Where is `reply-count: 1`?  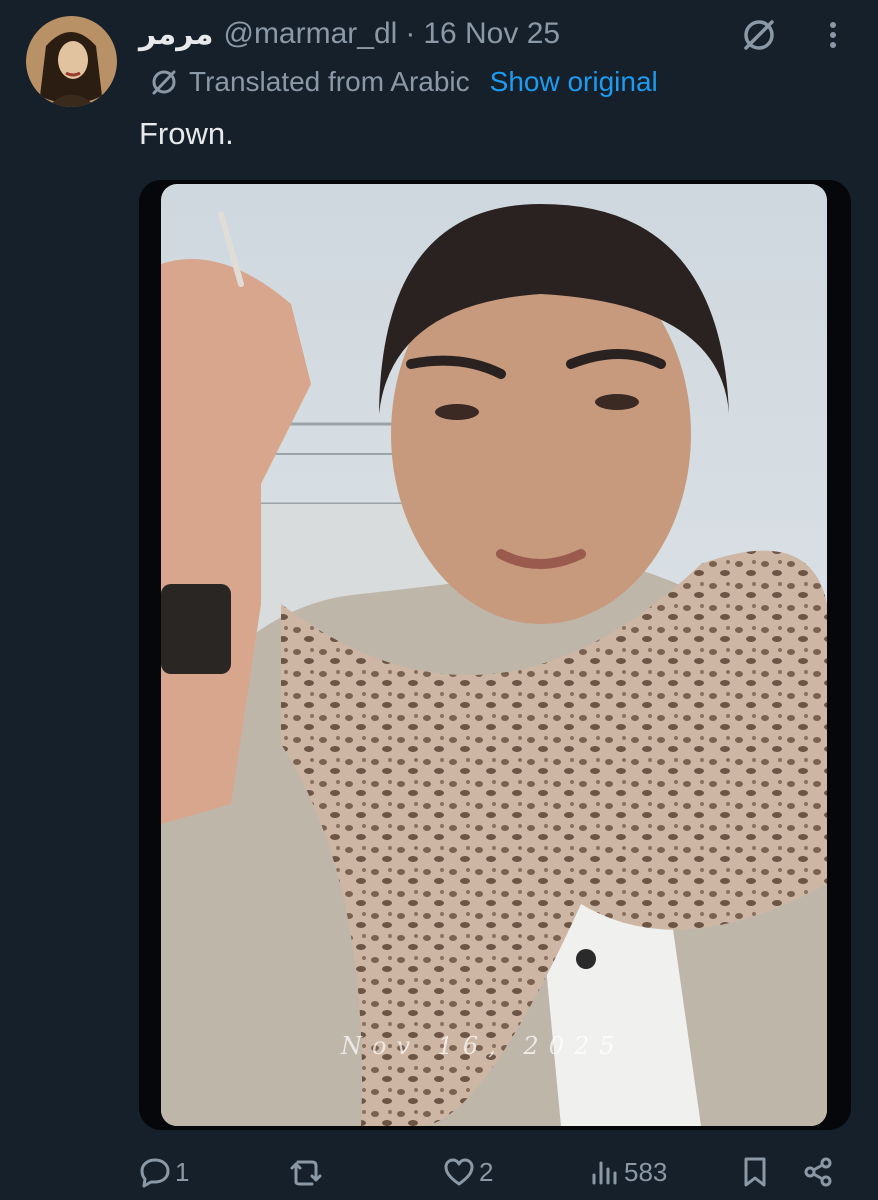
reply-count: 1 is located at coordinates (182, 1171).